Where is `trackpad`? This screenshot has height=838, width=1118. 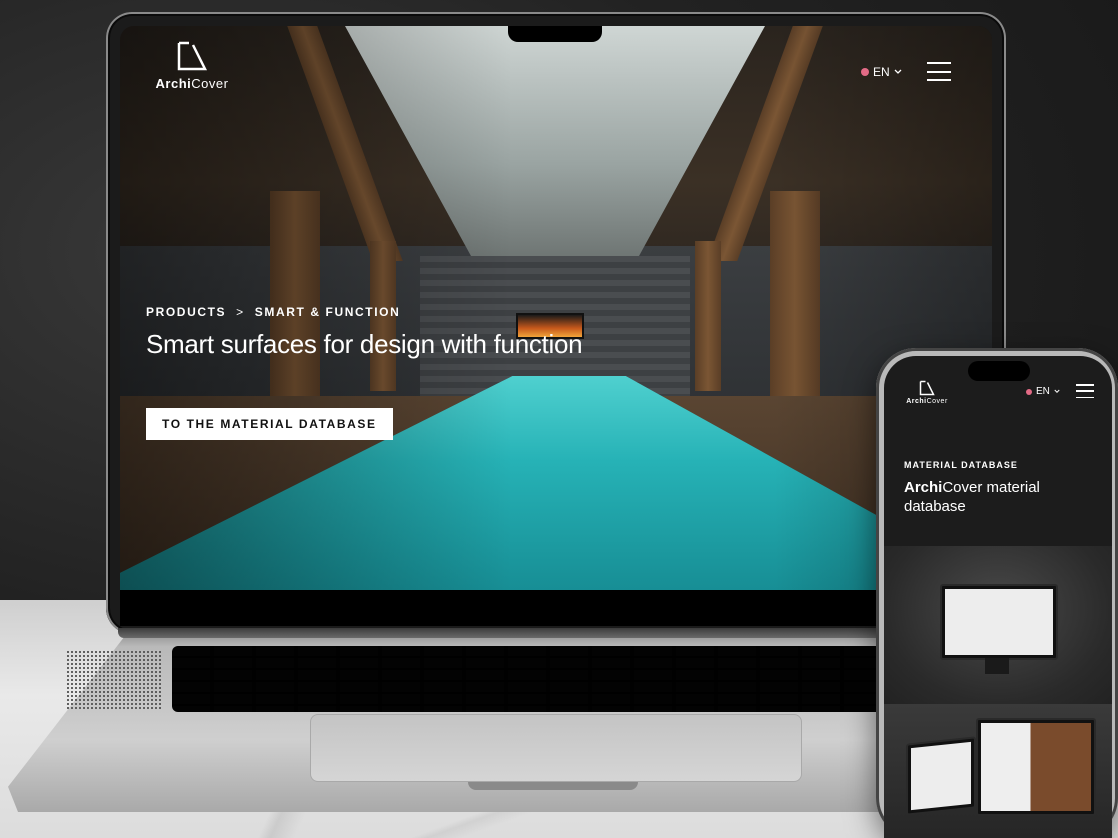 trackpad is located at coordinates (556, 748).